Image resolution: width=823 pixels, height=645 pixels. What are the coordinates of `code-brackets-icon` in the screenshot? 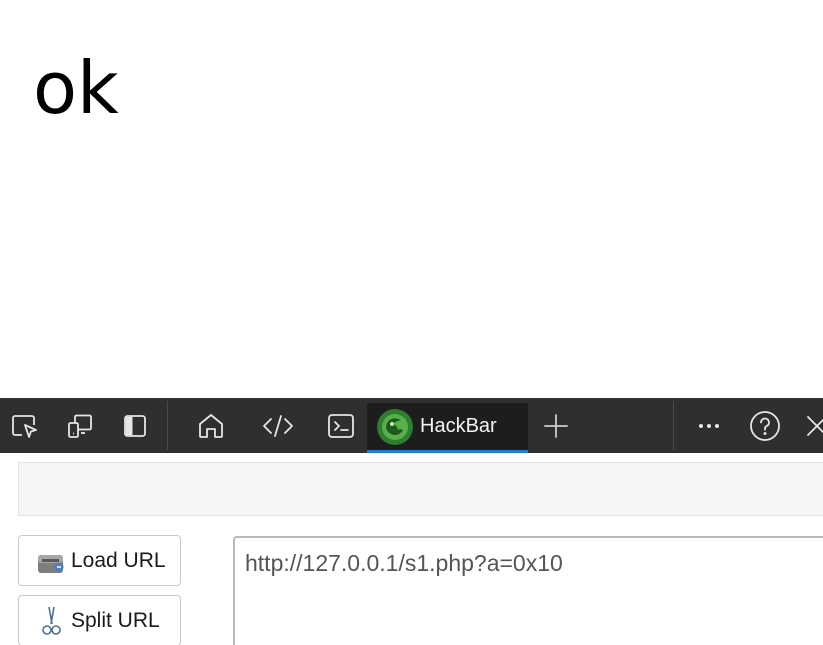 It's located at (278, 426).